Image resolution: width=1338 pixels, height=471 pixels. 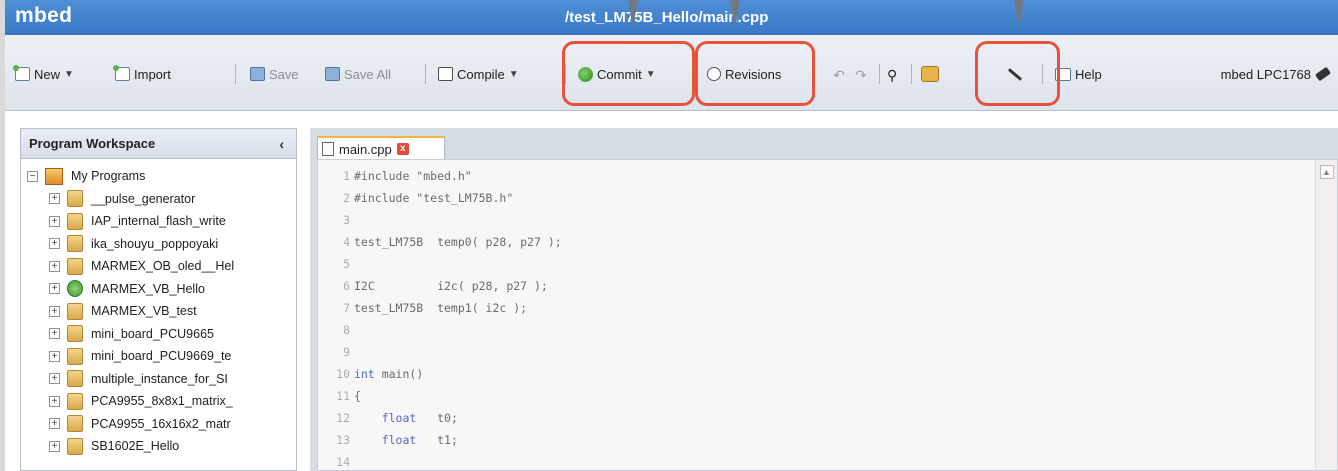 I want to click on code-line: 14, so click(x=336, y=461).